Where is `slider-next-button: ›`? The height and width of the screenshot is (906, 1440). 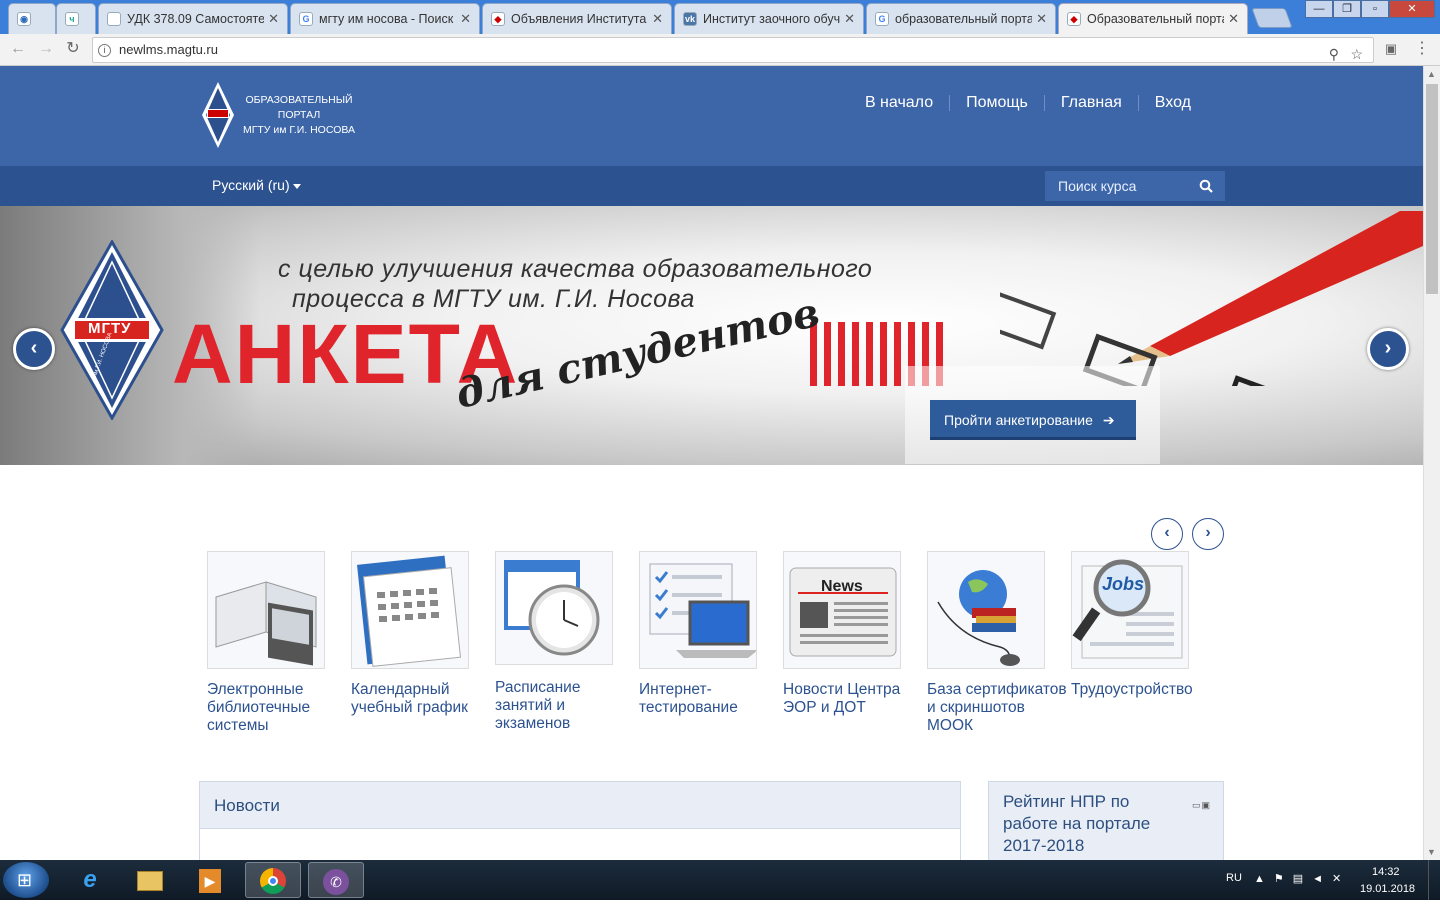 slider-next-button: › is located at coordinates (1388, 349).